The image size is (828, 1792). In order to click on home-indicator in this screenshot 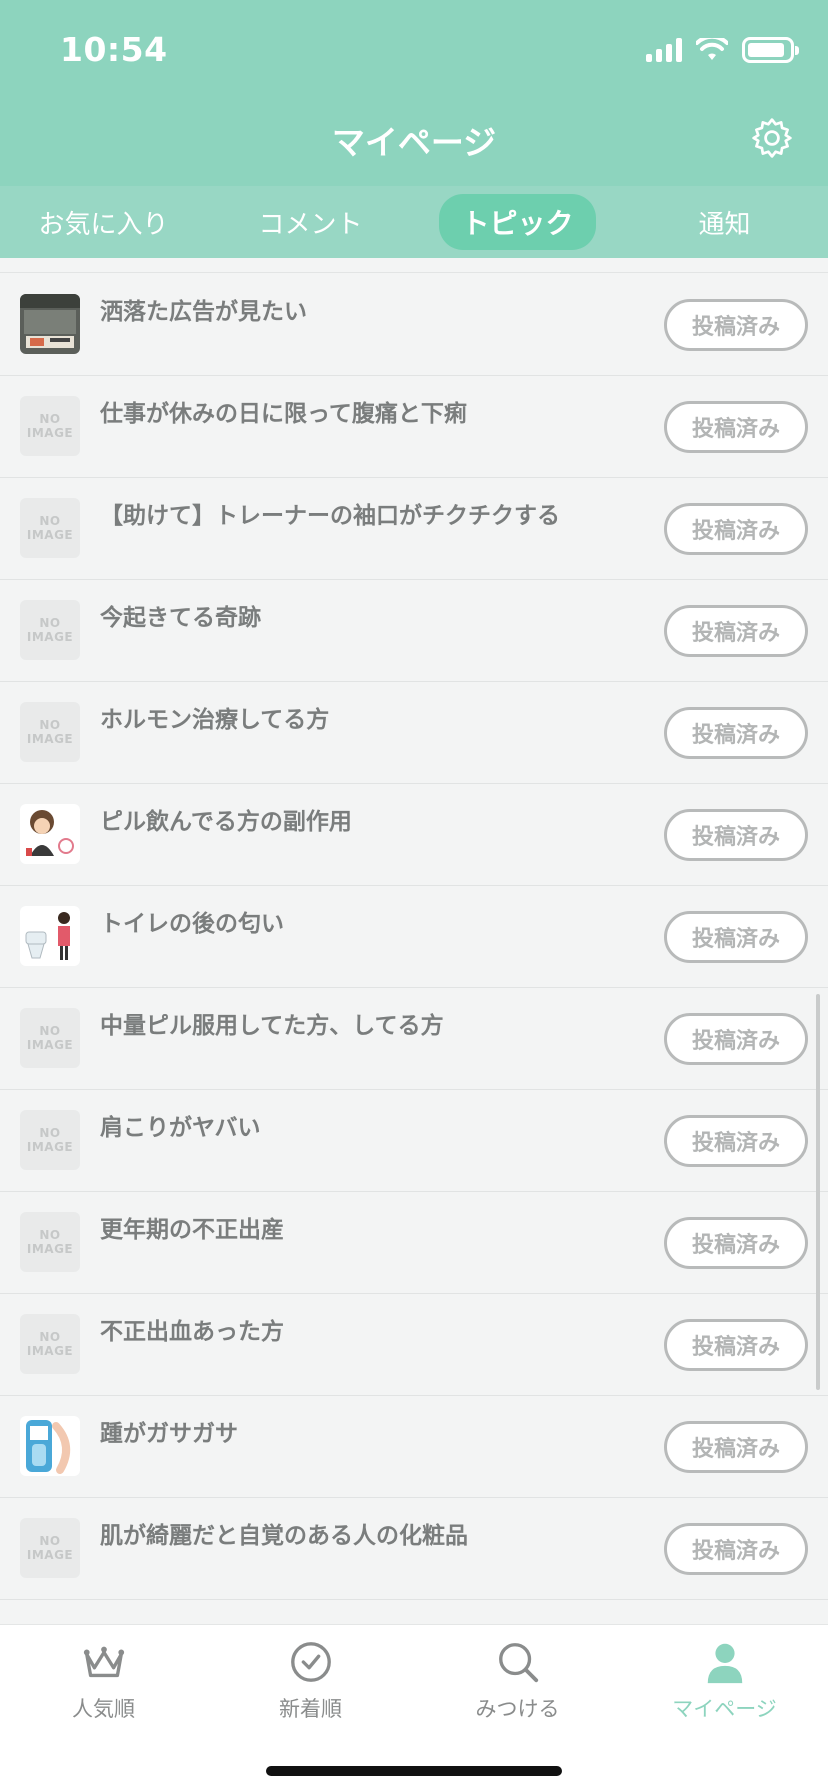, I will do `click(414, 1771)`.